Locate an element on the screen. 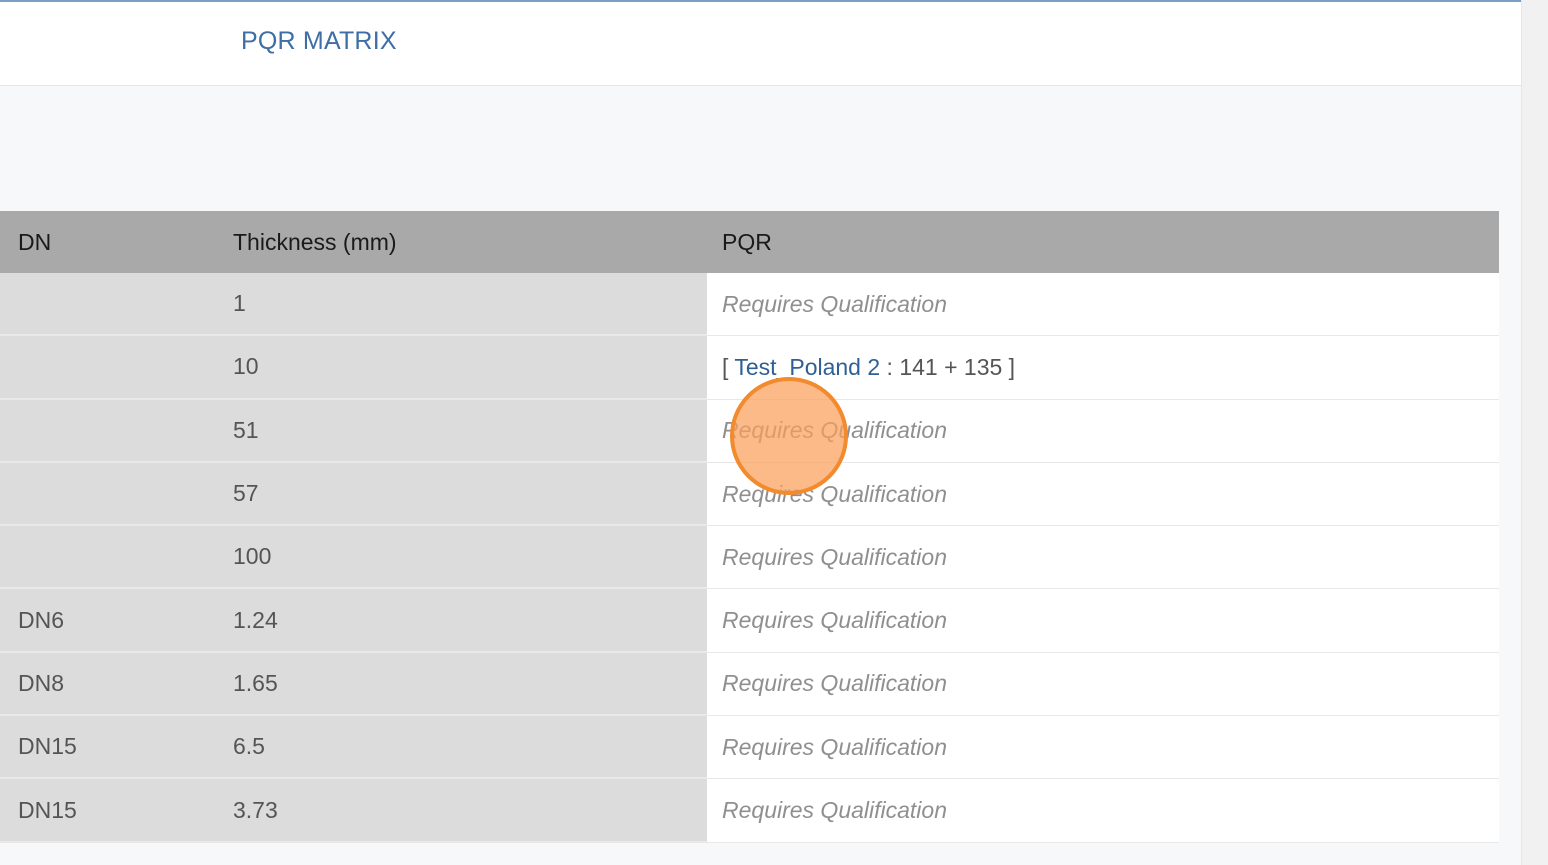 This screenshot has width=1548, height=865. table-row: 10 [ Test_Poland 2 : 141 + 135 ] is located at coordinates (749, 368).